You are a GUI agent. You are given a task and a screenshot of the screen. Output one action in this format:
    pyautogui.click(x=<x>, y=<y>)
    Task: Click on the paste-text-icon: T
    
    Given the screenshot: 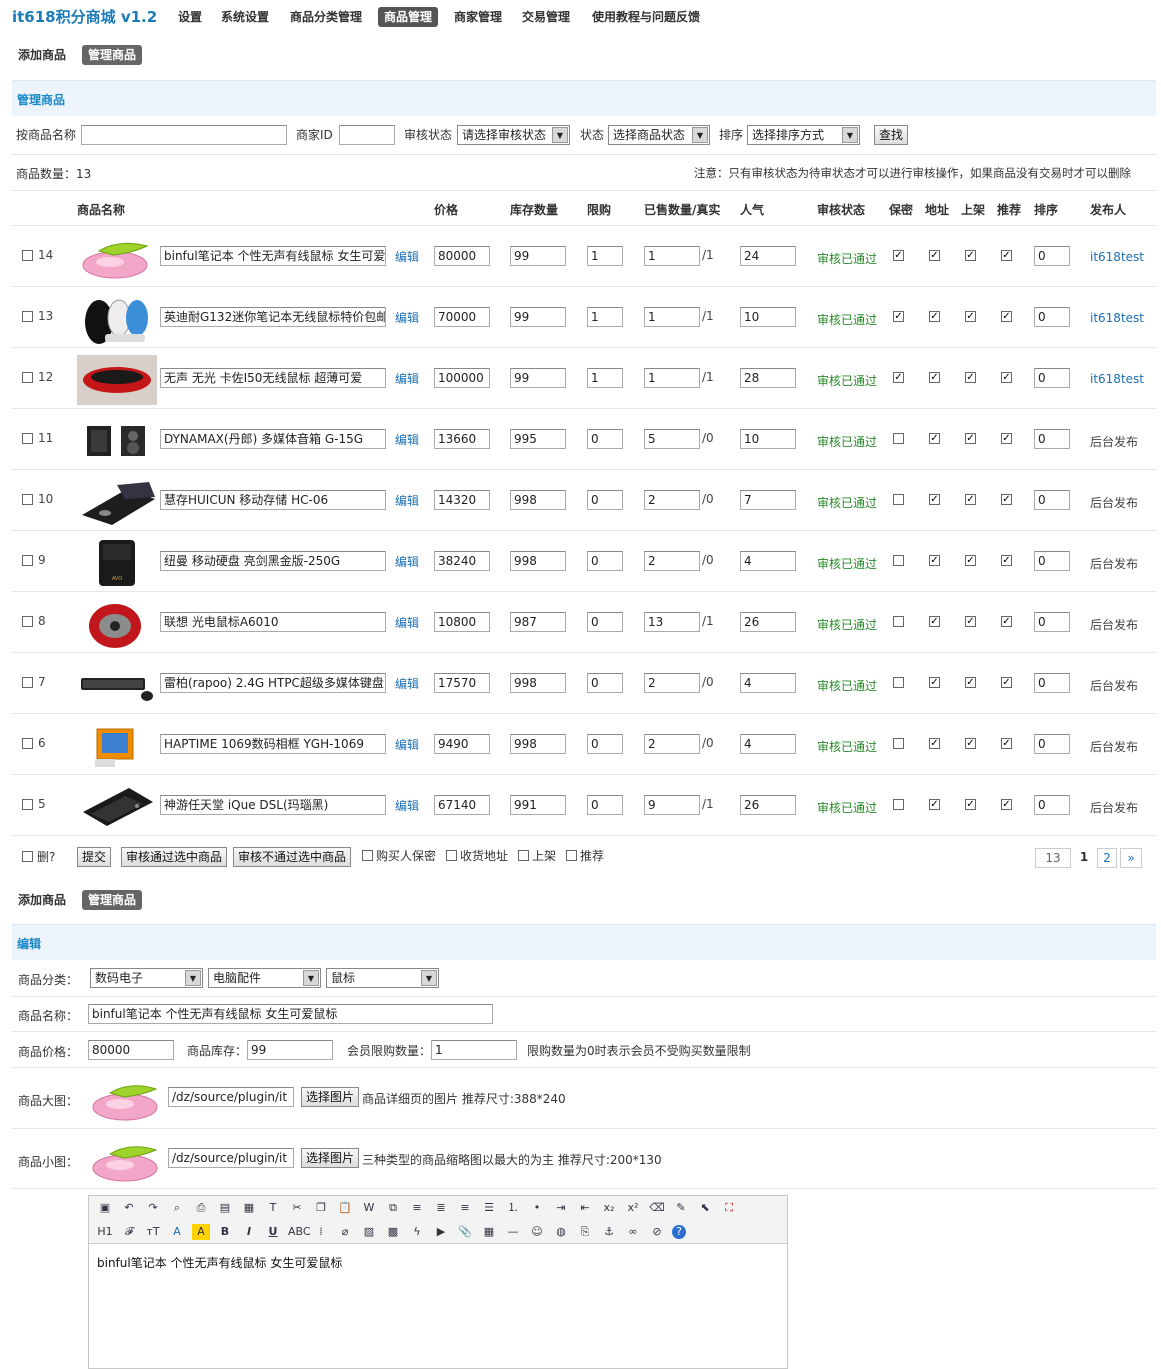 What is the action you would take?
    pyautogui.click(x=273, y=1208)
    